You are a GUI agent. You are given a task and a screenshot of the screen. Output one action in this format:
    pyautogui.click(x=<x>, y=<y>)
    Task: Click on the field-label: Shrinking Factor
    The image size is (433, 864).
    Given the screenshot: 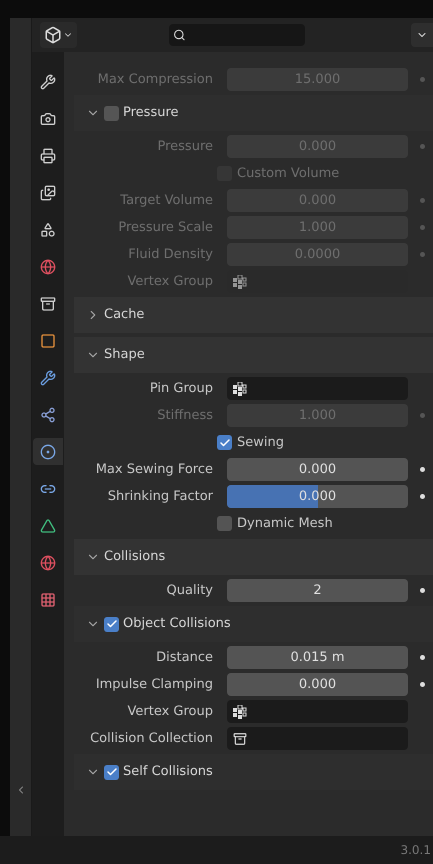 What is the action you would take?
    pyautogui.click(x=159, y=497)
    